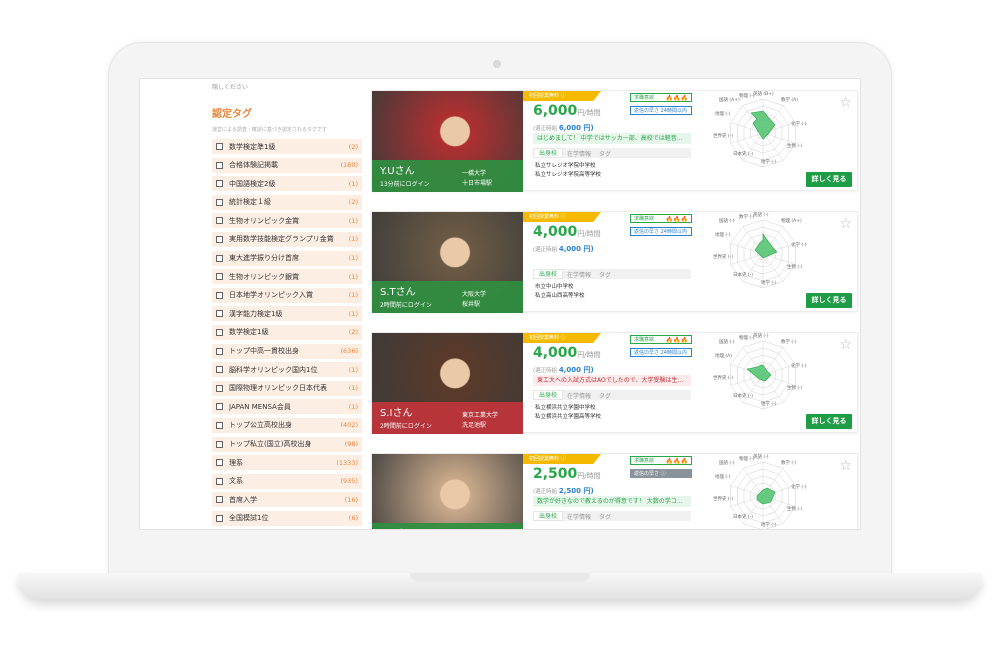 This screenshot has width=1000, height=648. I want to click on sidebar-title: 認定タグ, so click(232, 114).